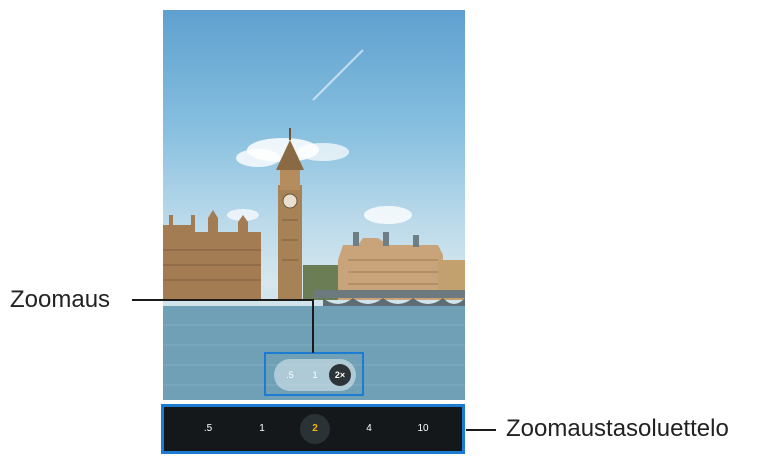  I want to click on zoom-level-10: 10, so click(423, 429).